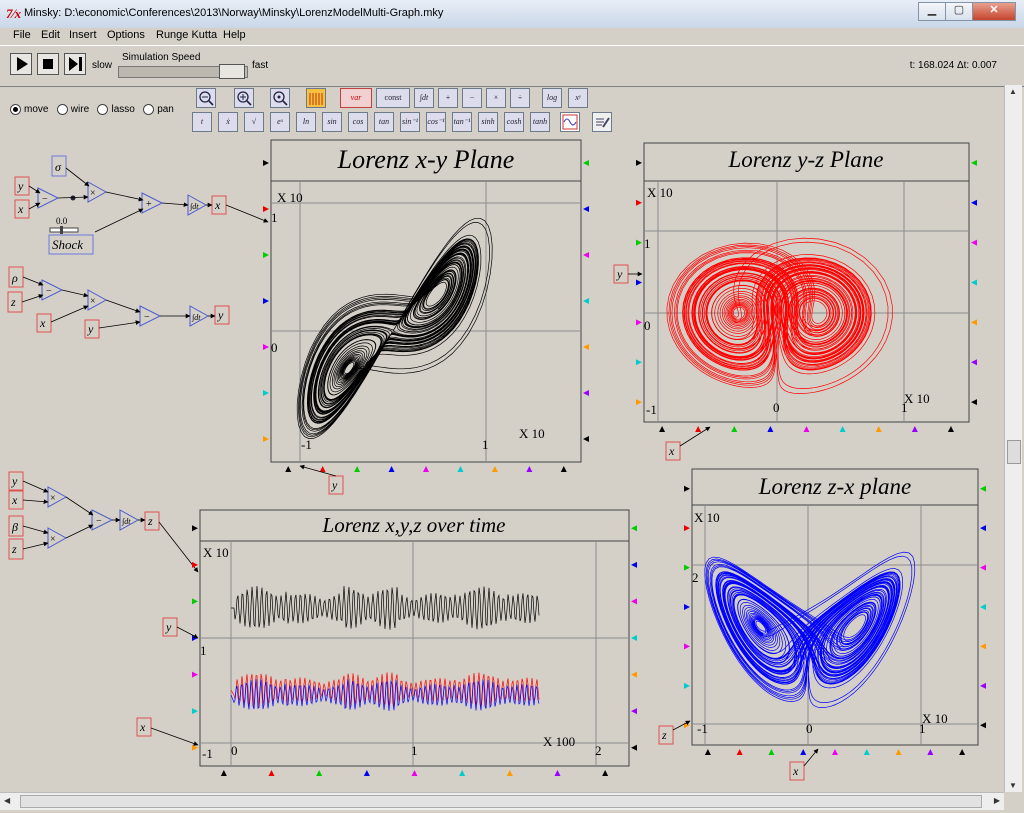 The width and height of the screenshot is (1024, 813). Describe the element at coordinates (1013, 438) in the screenshot. I see `vertical-scrollbar: ▲ ▼` at that location.